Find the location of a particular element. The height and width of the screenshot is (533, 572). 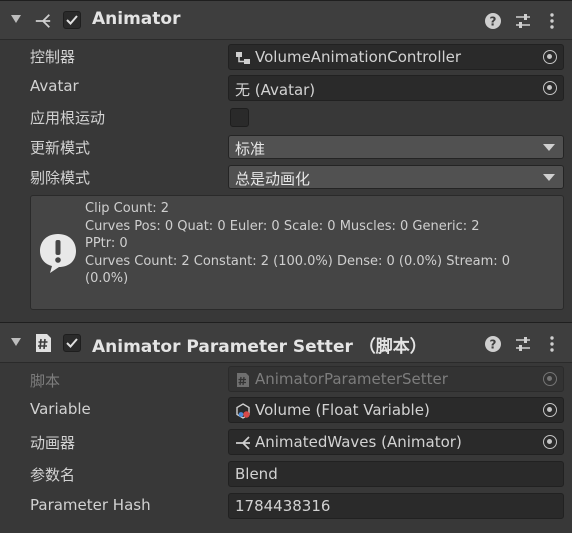

warning-speech-icon is located at coordinates (58, 253).